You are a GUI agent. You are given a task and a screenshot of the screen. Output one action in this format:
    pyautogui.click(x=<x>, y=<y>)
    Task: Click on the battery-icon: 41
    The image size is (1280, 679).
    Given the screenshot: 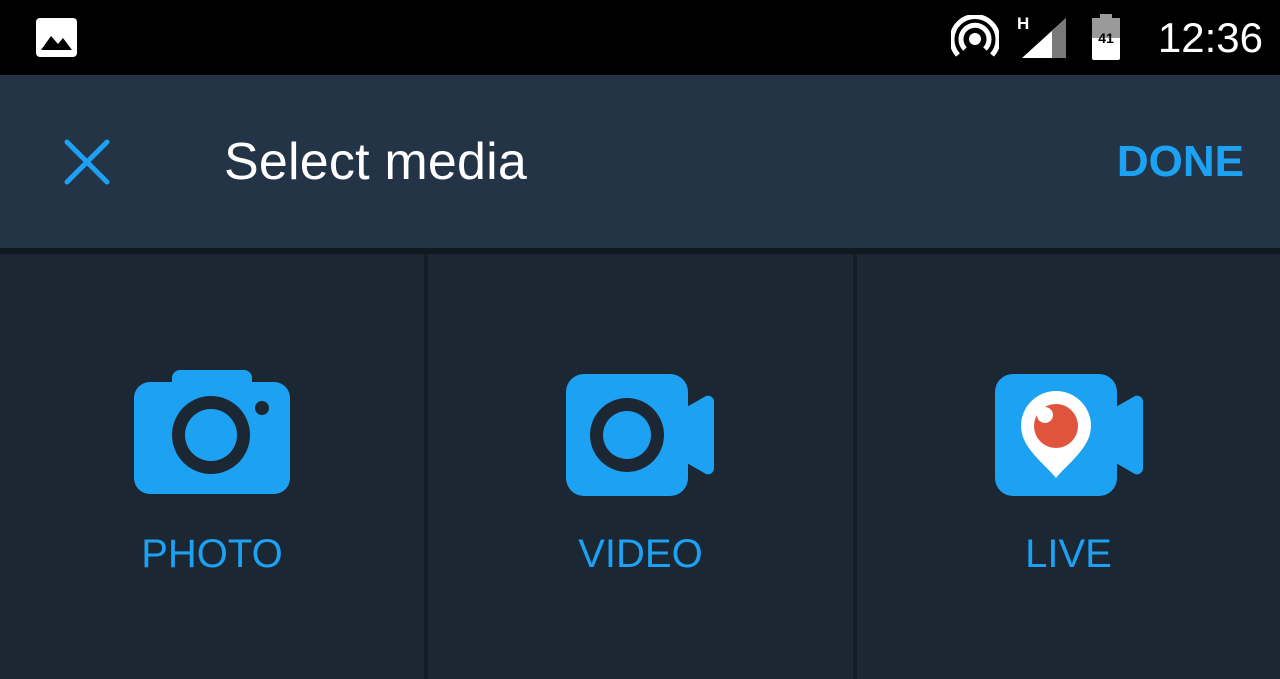 What is the action you would take?
    pyautogui.click(x=1106, y=37)
    